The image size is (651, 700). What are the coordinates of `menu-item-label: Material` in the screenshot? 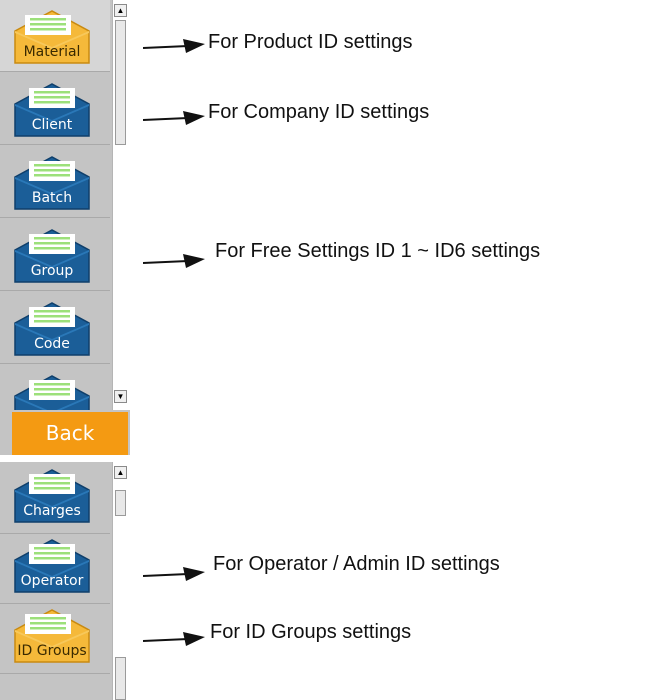 It's located at (52, 52).